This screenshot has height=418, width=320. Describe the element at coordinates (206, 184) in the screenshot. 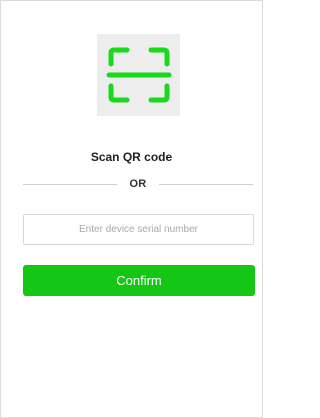

I see `divider-line-right` at that location.